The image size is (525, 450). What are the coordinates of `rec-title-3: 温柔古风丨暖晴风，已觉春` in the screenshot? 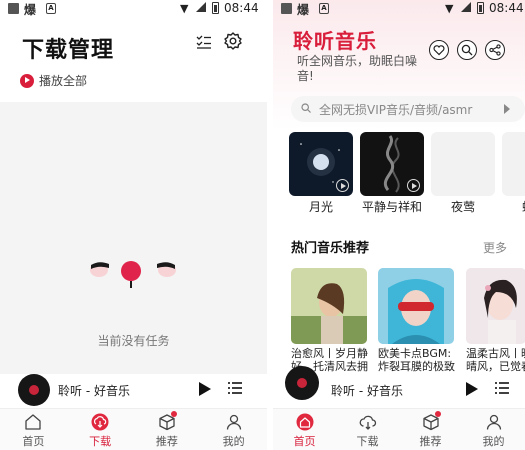 It's located at (495, 360).